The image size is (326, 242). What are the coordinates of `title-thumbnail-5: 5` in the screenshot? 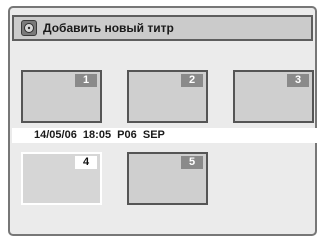 It's located at (167, 178).